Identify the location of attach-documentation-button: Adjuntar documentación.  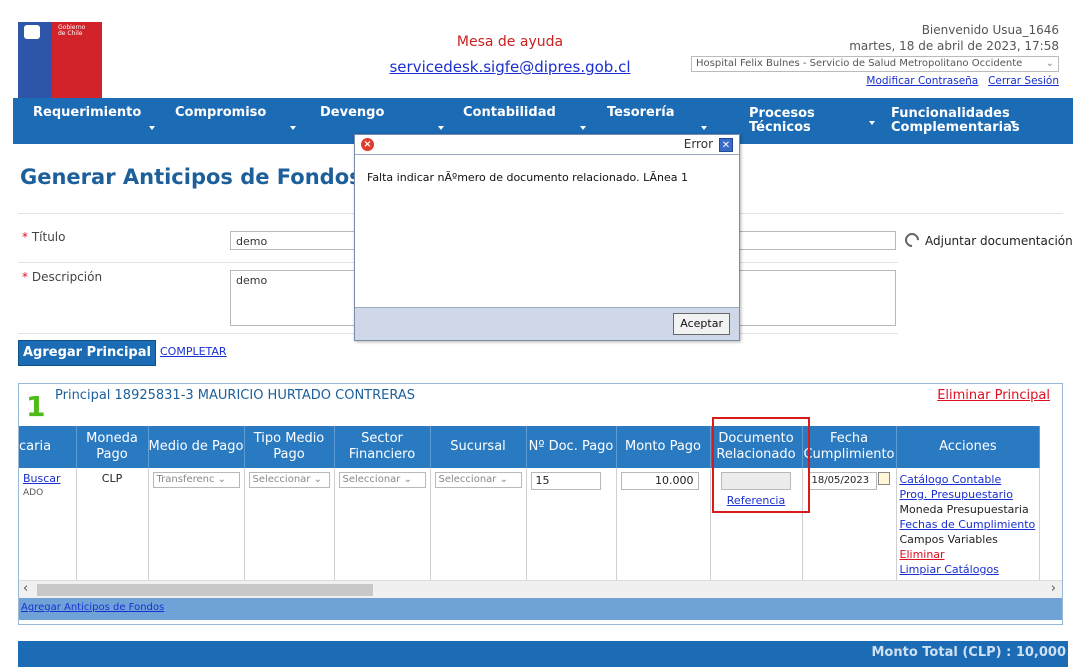
(987, 240).